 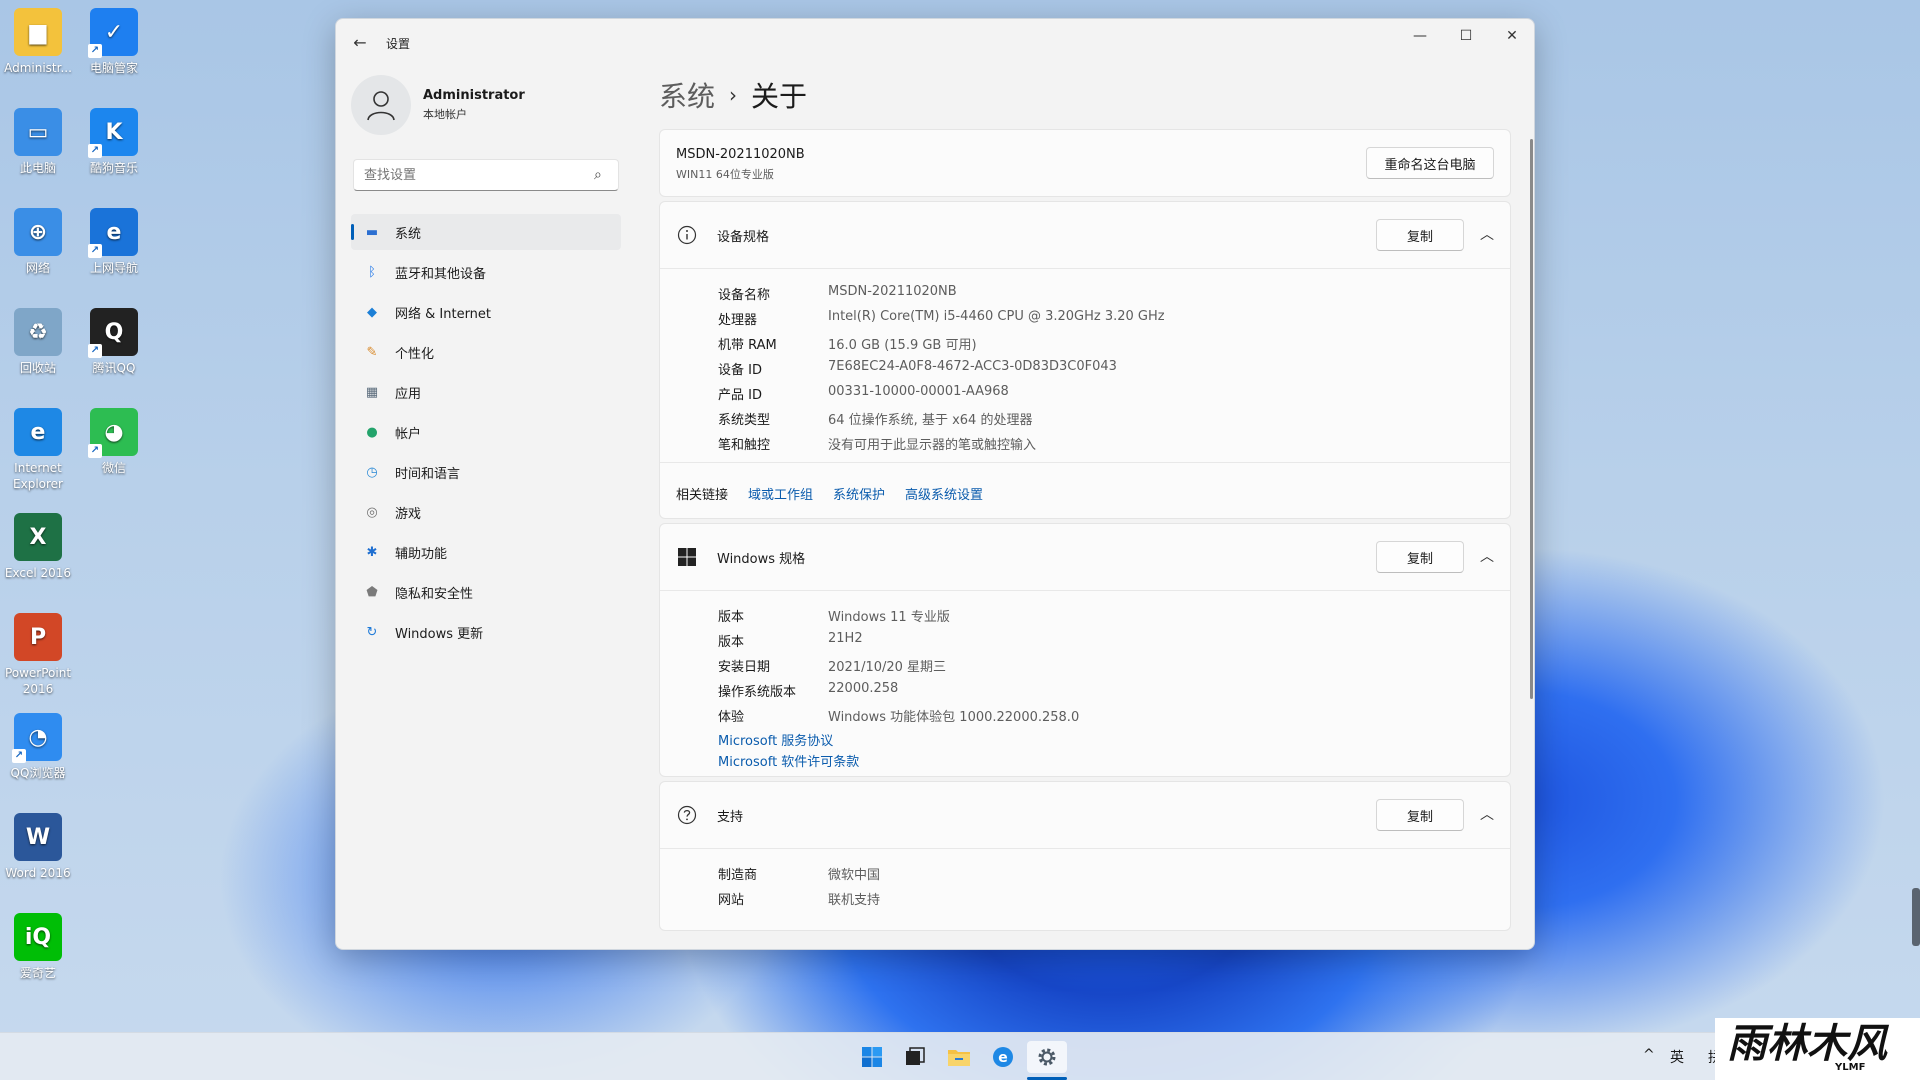 I want to click on user-profile: Administrator 本地帐户, so click(x=438, y=105).